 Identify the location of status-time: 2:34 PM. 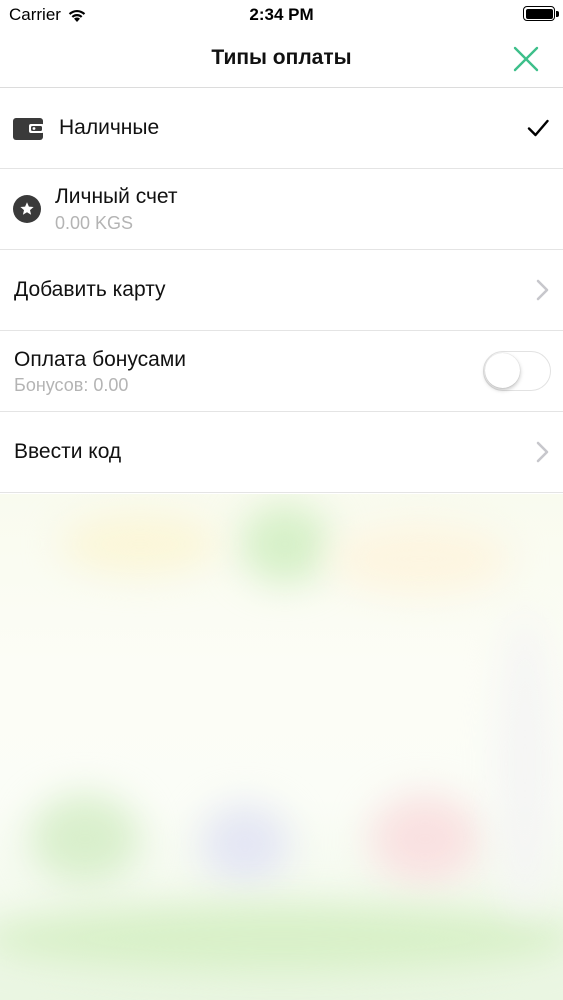
(281, 14).